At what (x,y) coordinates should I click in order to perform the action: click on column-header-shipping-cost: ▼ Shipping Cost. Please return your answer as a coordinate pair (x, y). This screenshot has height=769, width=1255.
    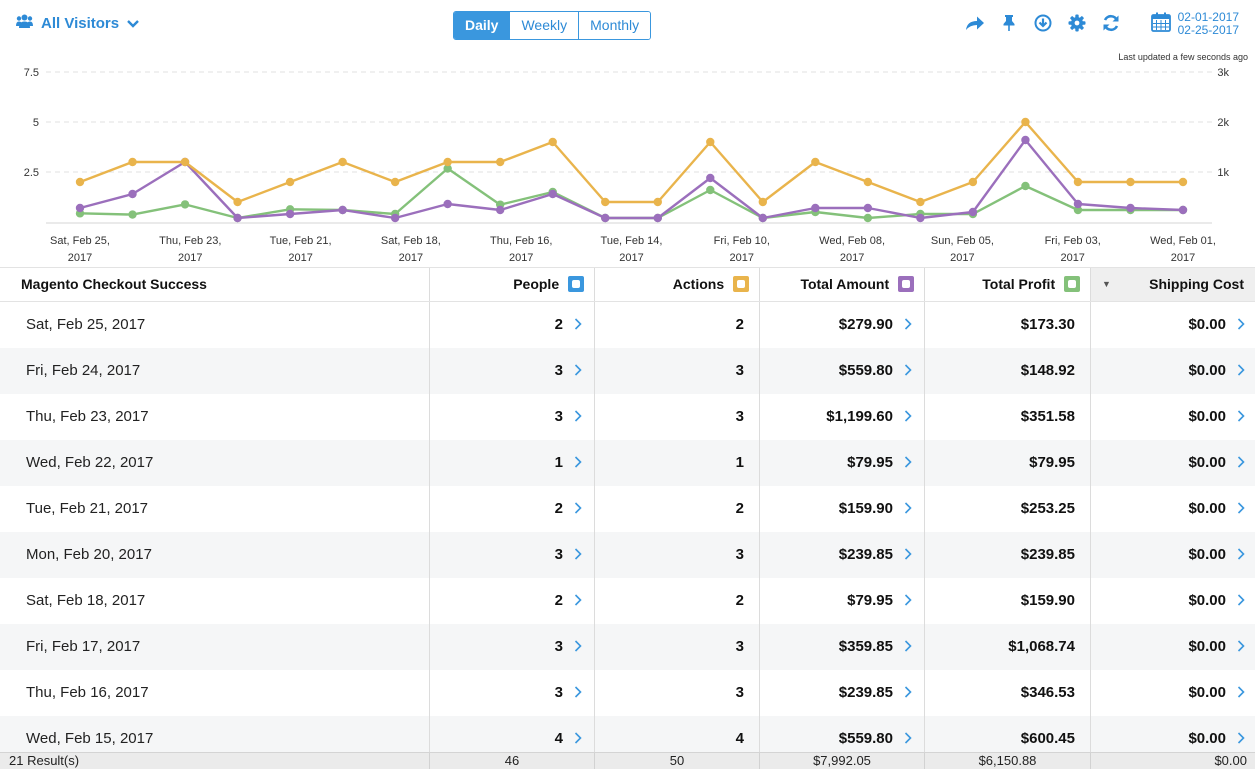
    Looking at the image, I should click on (1173, 284).